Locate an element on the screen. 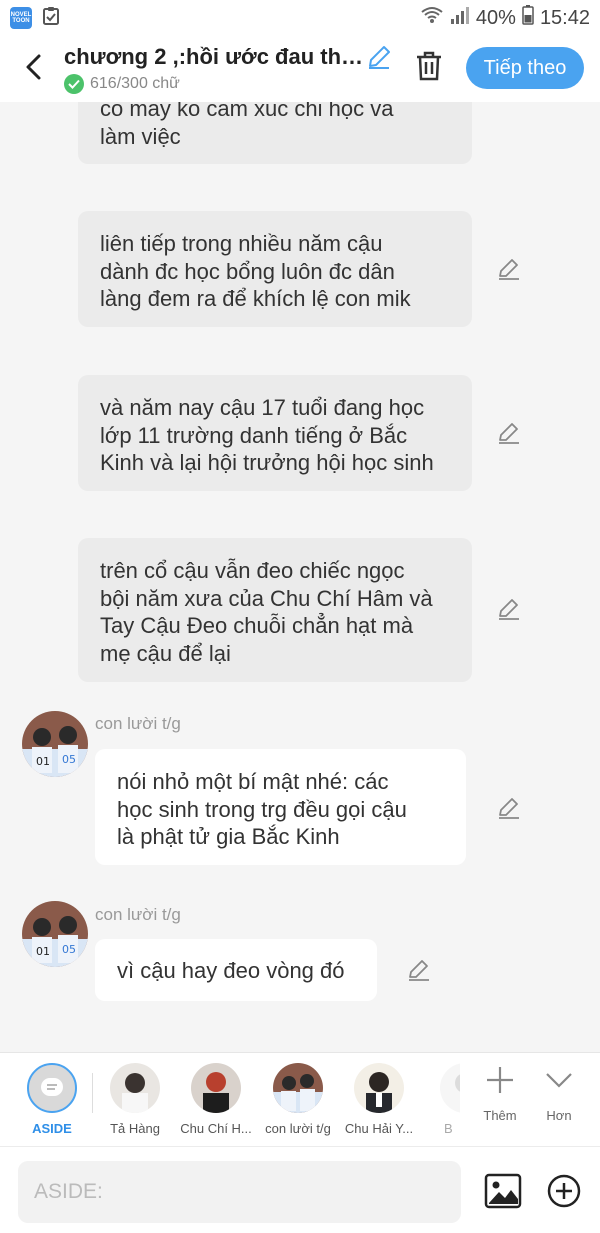  clipboard-check-icon is located at coordinates (51, 18).